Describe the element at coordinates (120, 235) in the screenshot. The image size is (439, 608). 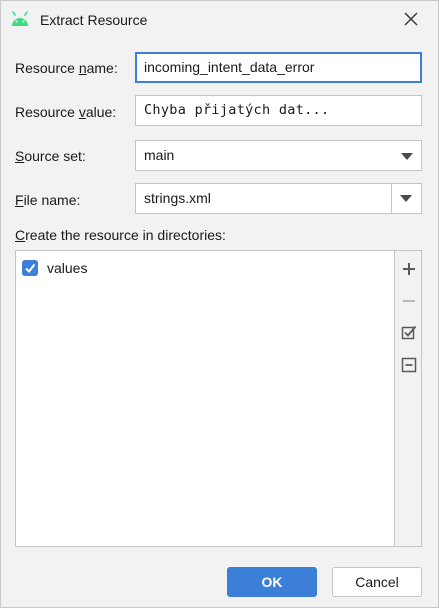
I see `directories-label: Create the resource in directories:` at that location.